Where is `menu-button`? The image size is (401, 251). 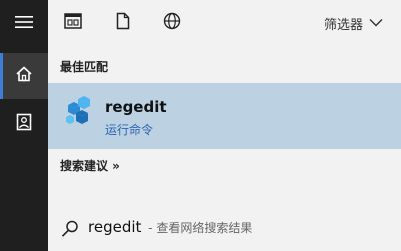 menu-button is located at coordinates (24, 23).